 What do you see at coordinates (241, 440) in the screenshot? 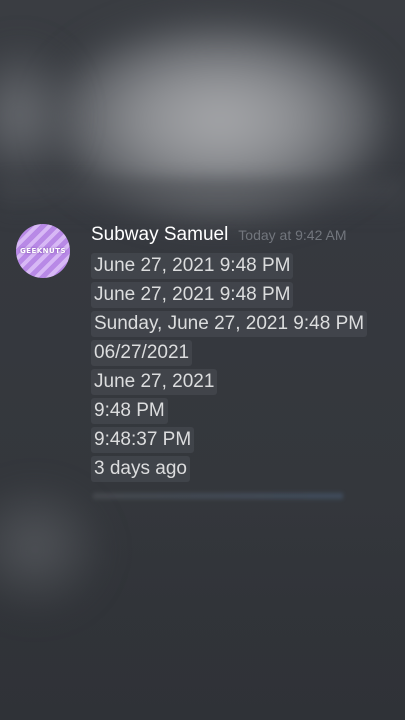
I see `message-line: 9:48:37 PM` at bounding box center [241, 440].